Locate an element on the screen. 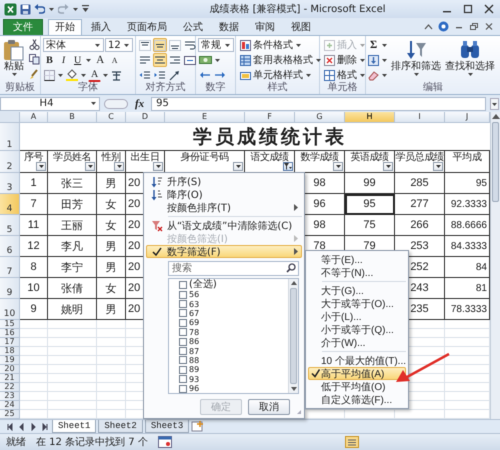 Image resolution: width=500 pixels, height=450 pixels. copy-button is located at coordinates (34, 59).